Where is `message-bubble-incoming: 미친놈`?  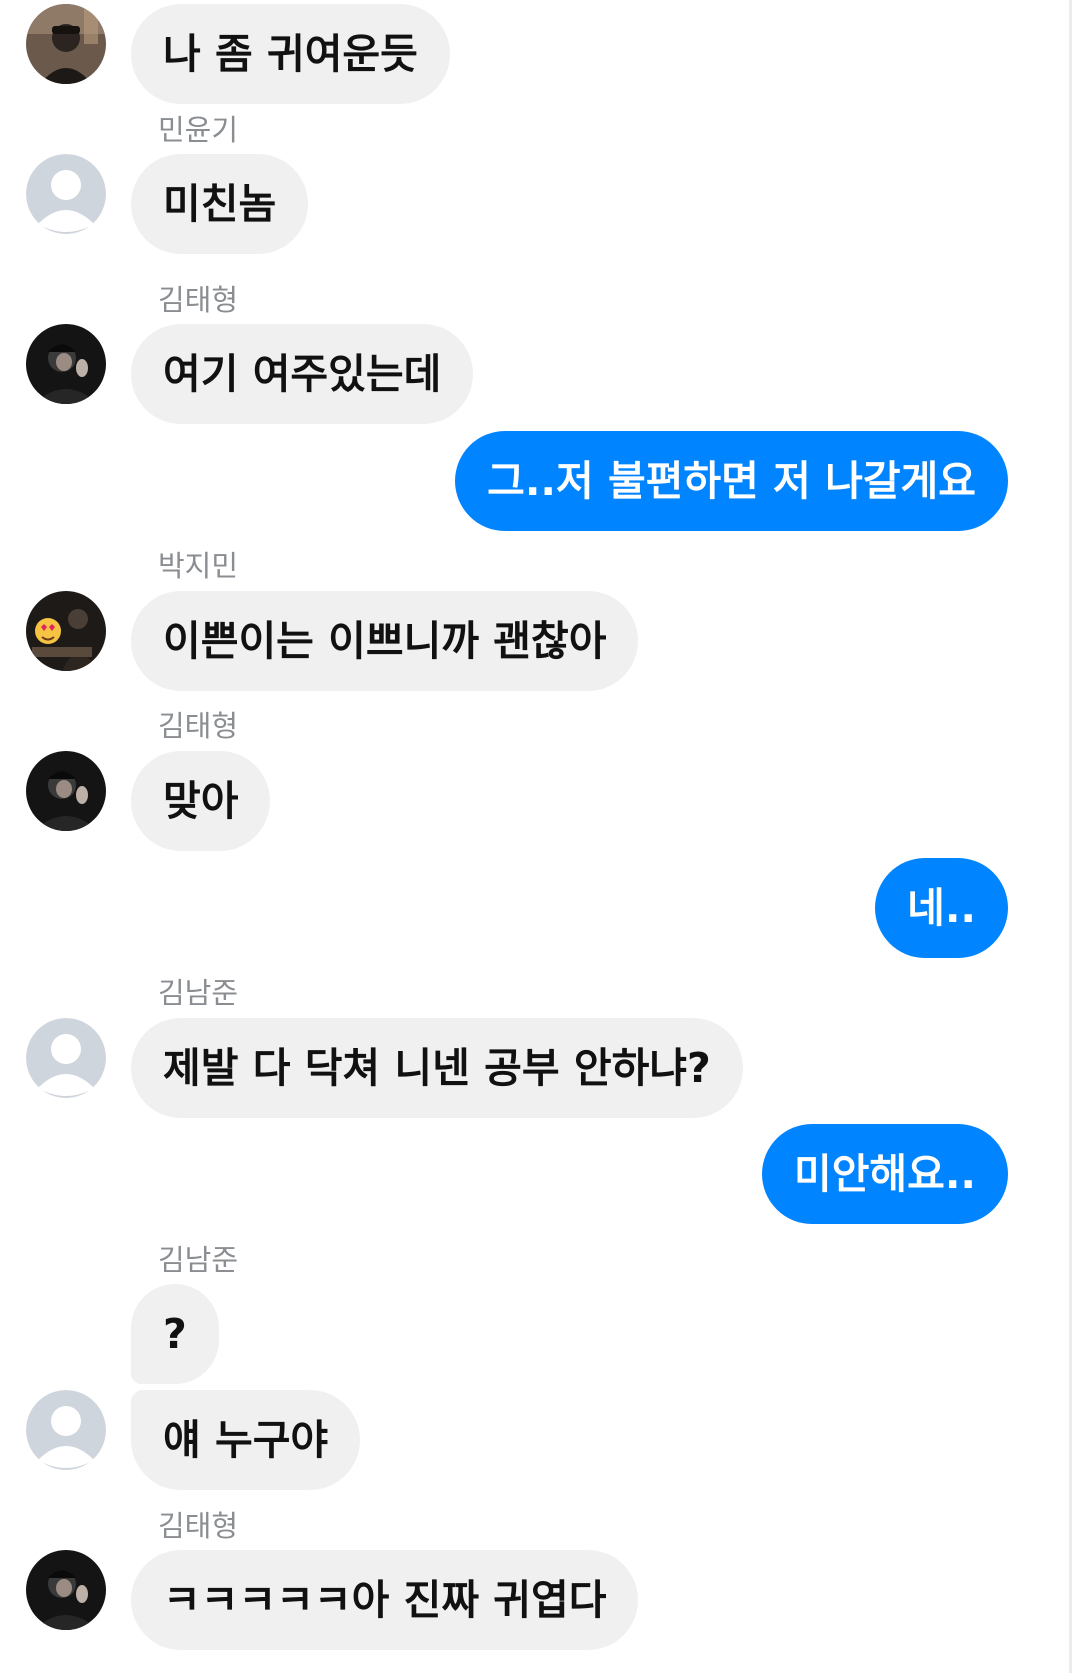
message-bubble-incoming: 미친놈 is located at coordinates (220, 204).